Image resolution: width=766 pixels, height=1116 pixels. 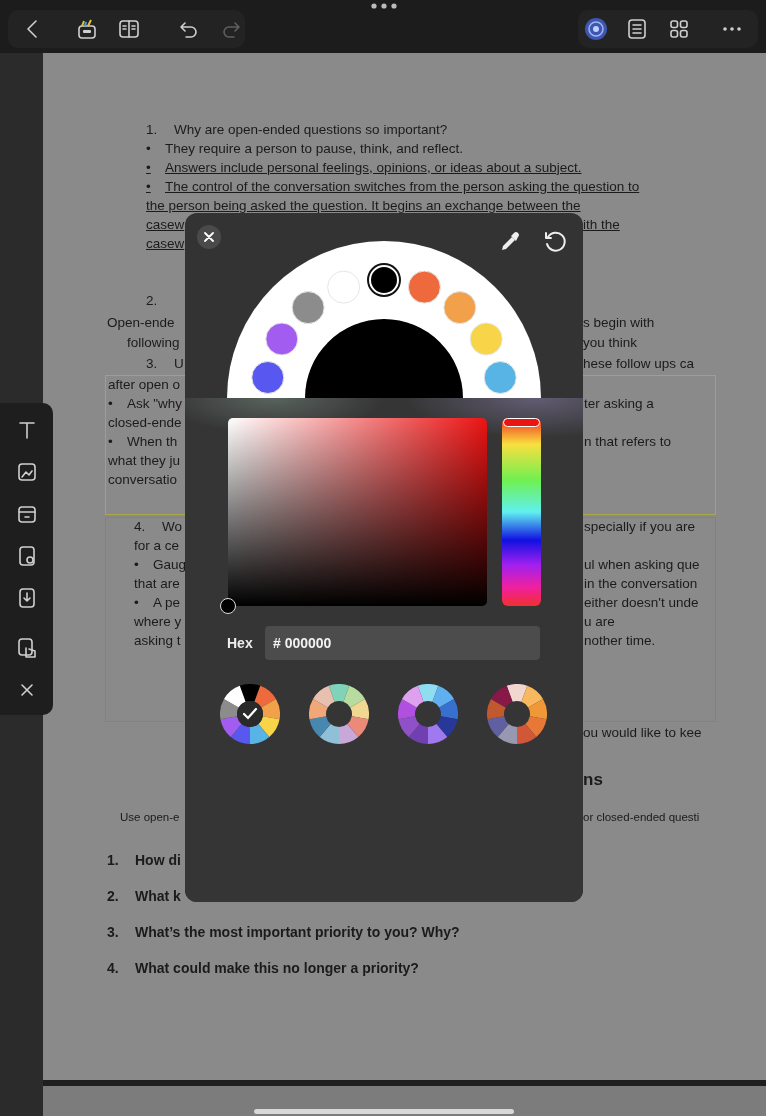 I want to click on text-fragment: asking t, so click(x=157, y=640).